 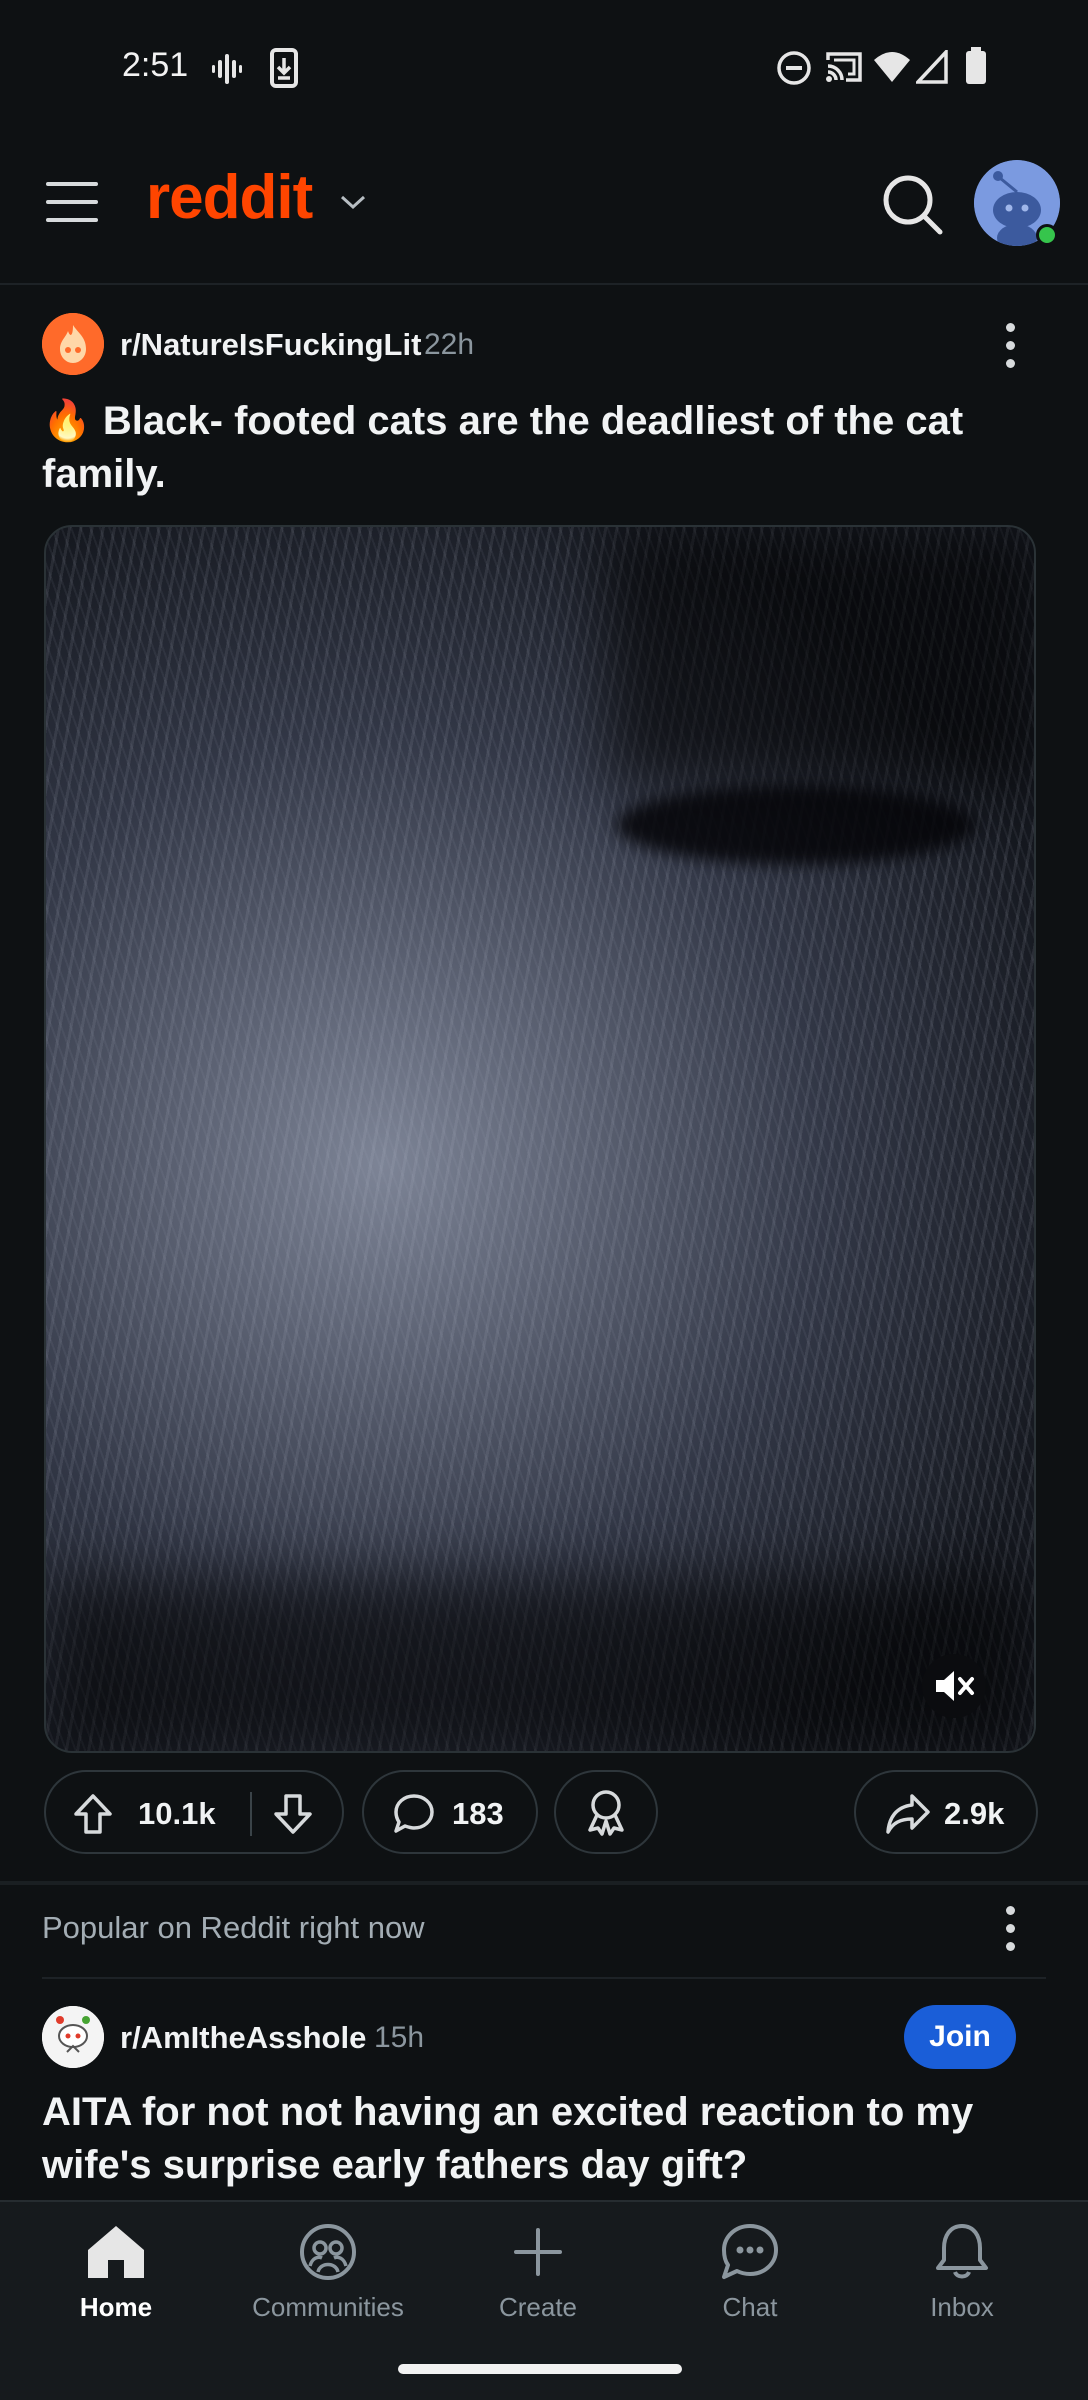 I want to click on award-button, so click(x=606, y=1812).